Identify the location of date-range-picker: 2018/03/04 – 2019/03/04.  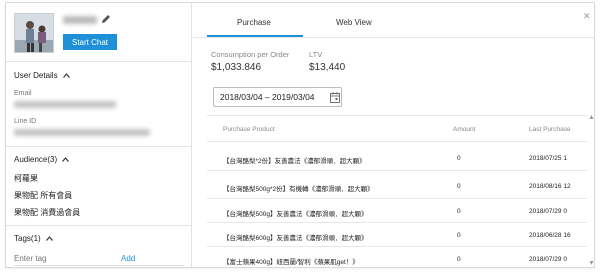
(277, 97).